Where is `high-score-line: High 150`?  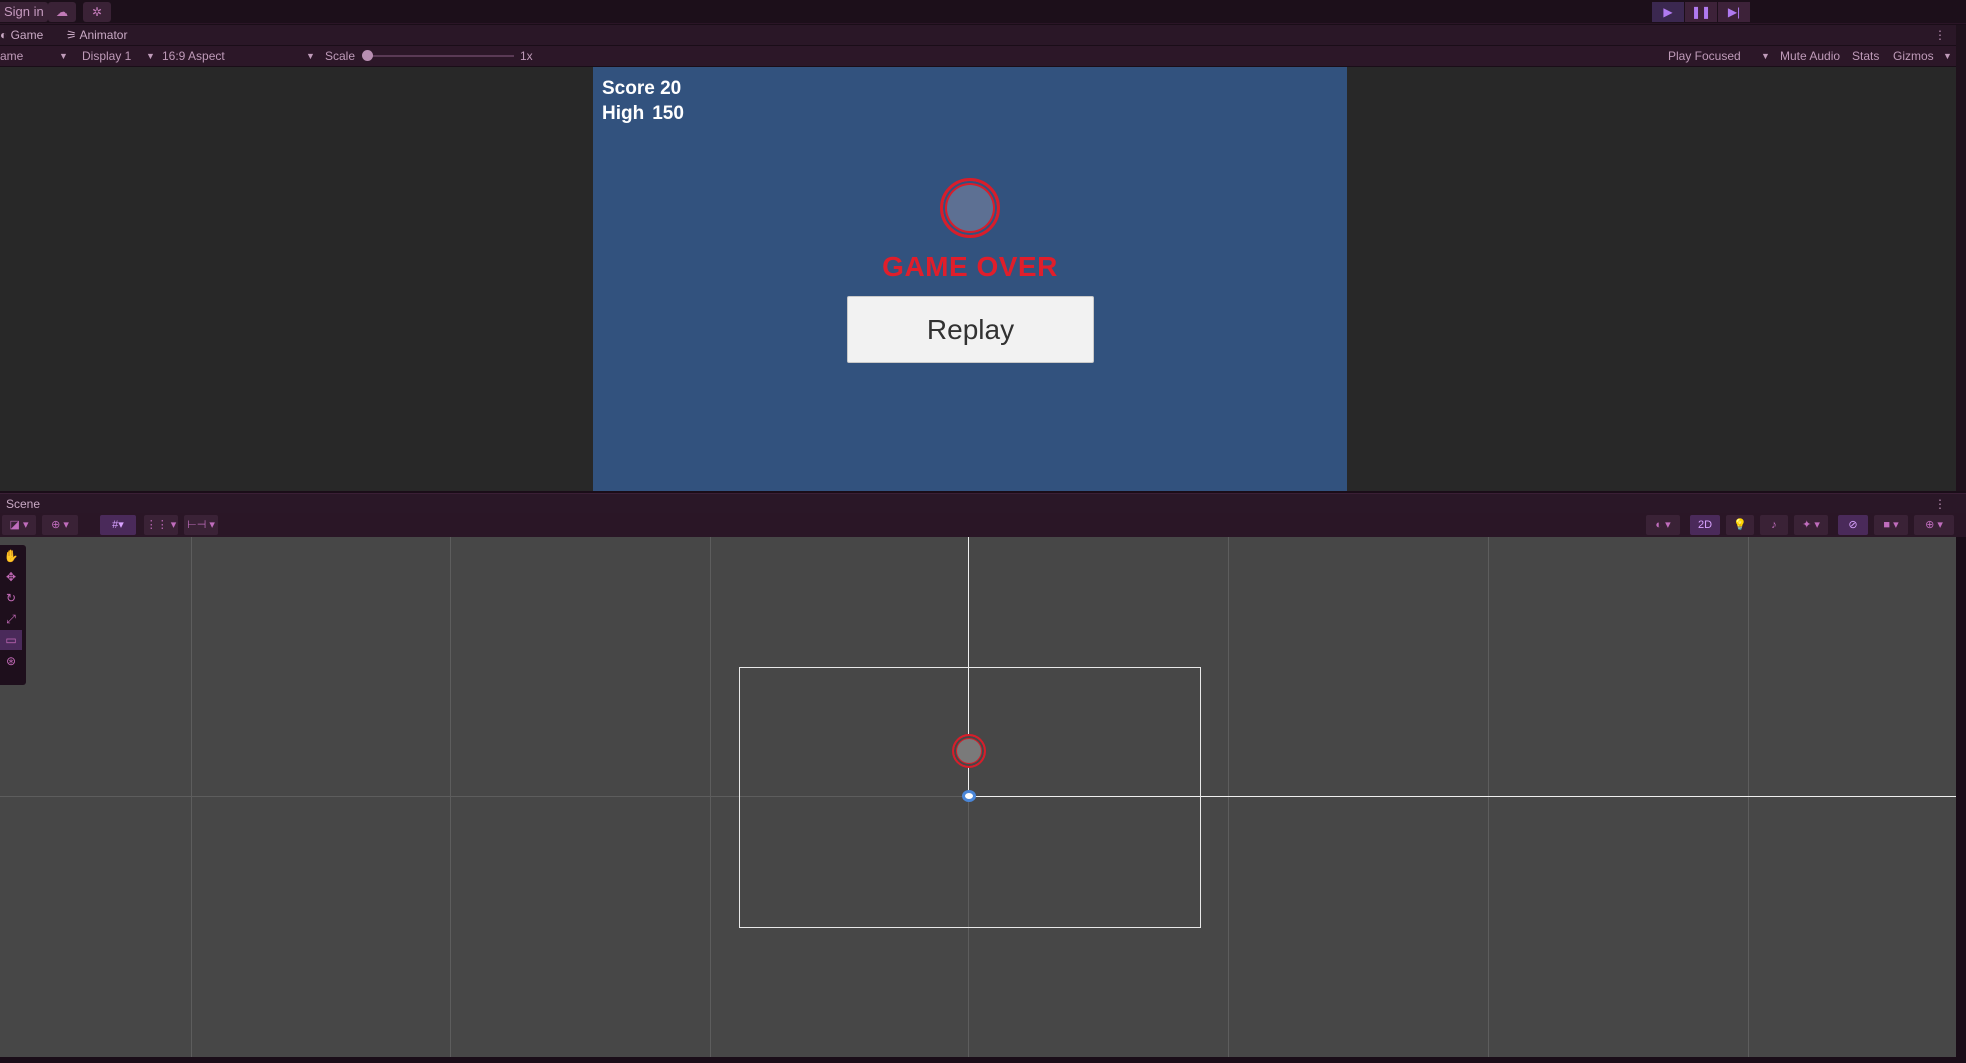
high-score-line: High 150 is located at coordinates (643, 113).